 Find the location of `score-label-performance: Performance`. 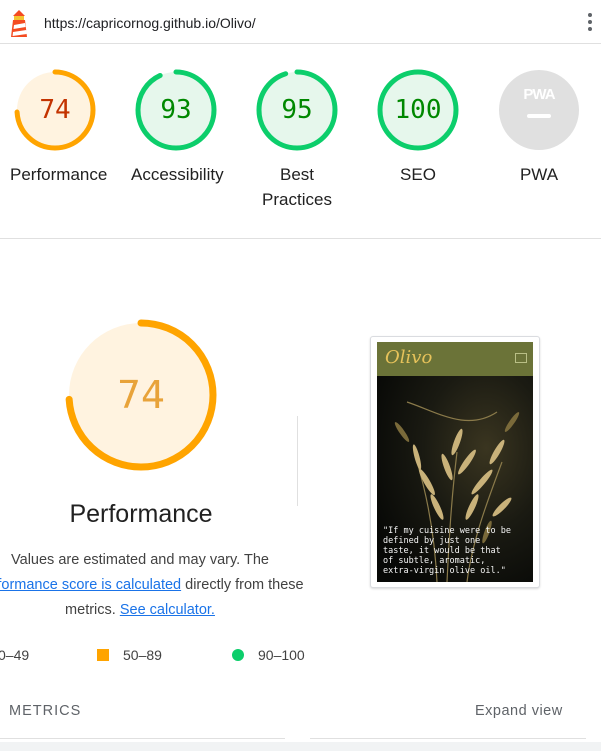

score-label-performance: Performance is located at coordinates (59, 174).